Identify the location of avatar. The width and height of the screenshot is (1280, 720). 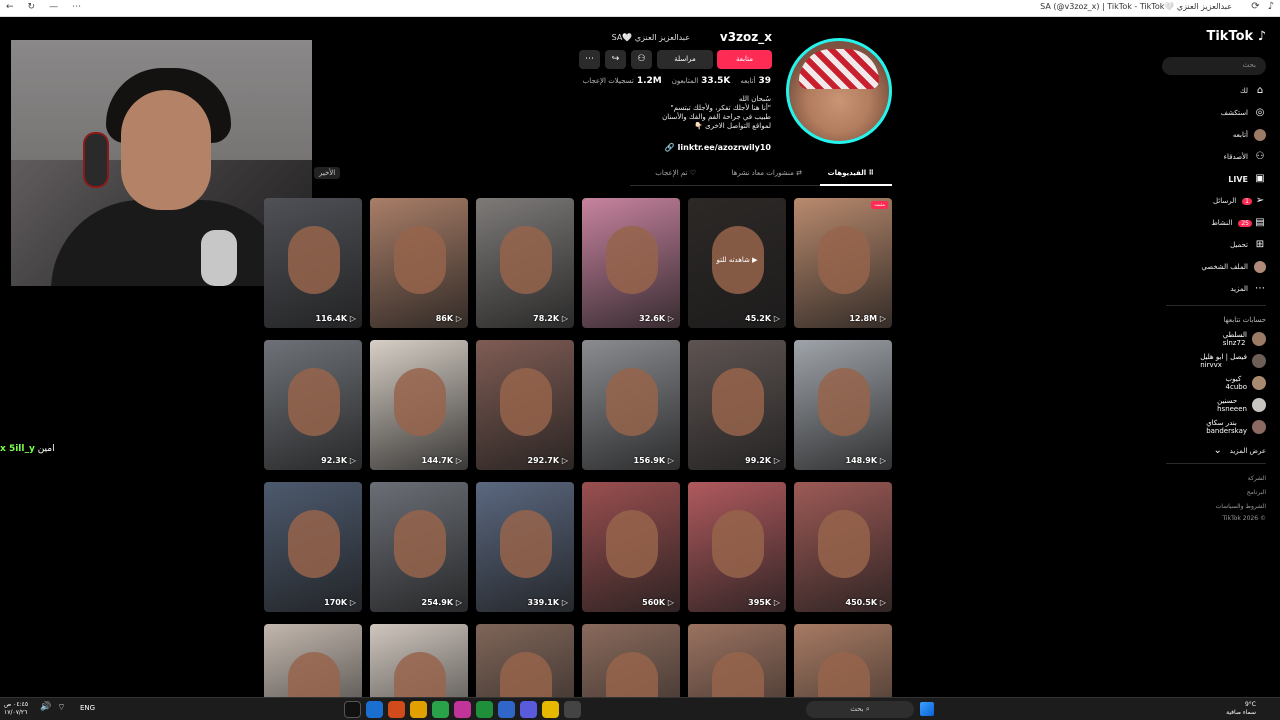
(1259, 383).